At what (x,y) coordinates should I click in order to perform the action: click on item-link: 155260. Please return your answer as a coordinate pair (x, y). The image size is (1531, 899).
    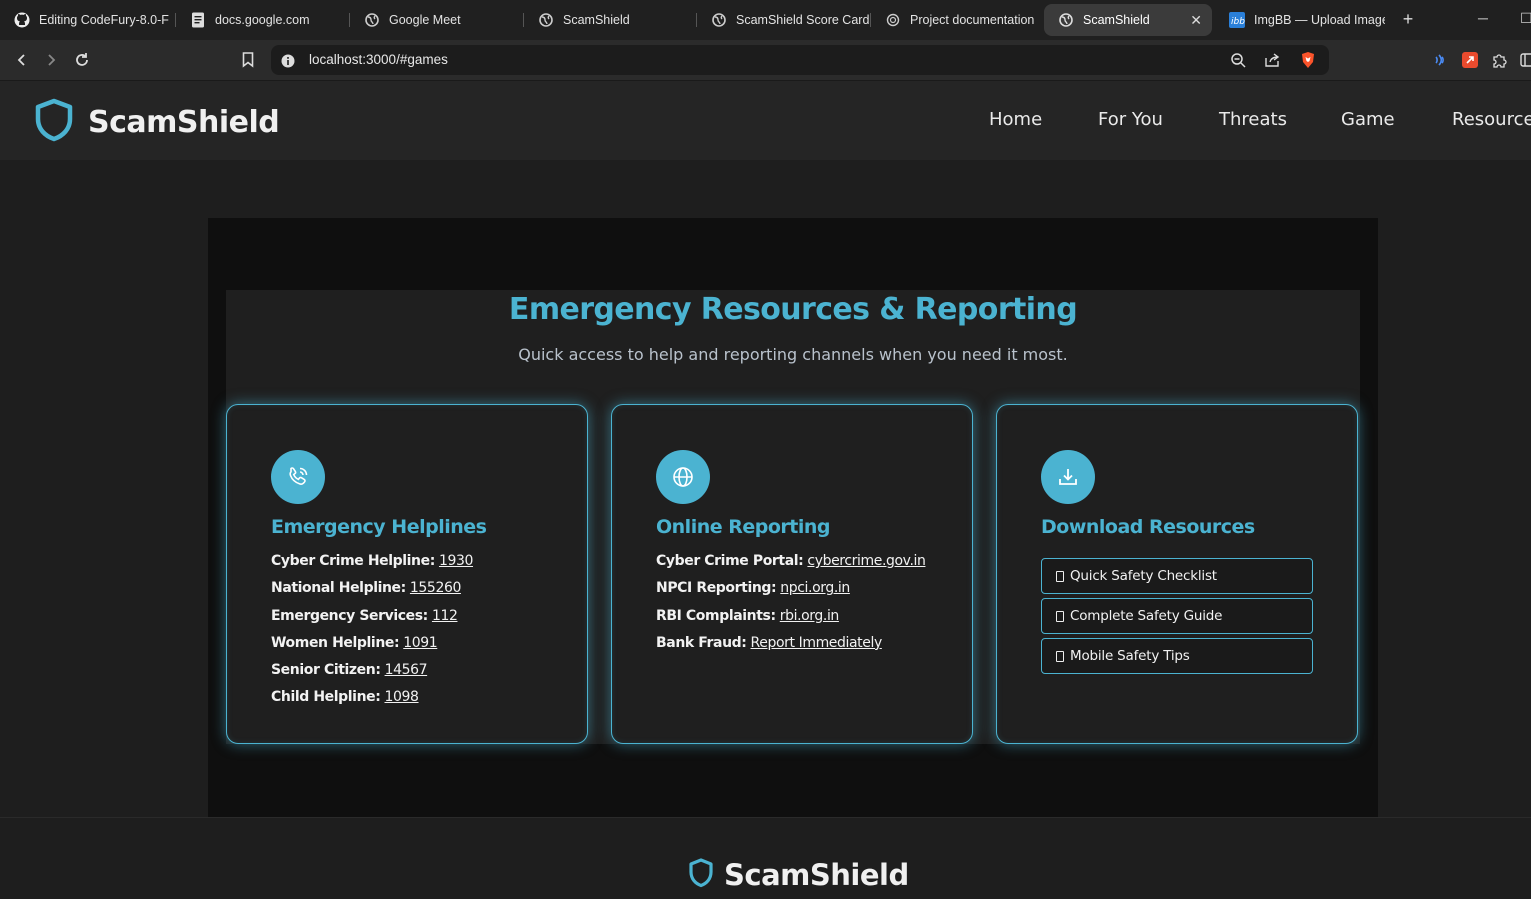
    Looking at the image, I should click on (435, 588).